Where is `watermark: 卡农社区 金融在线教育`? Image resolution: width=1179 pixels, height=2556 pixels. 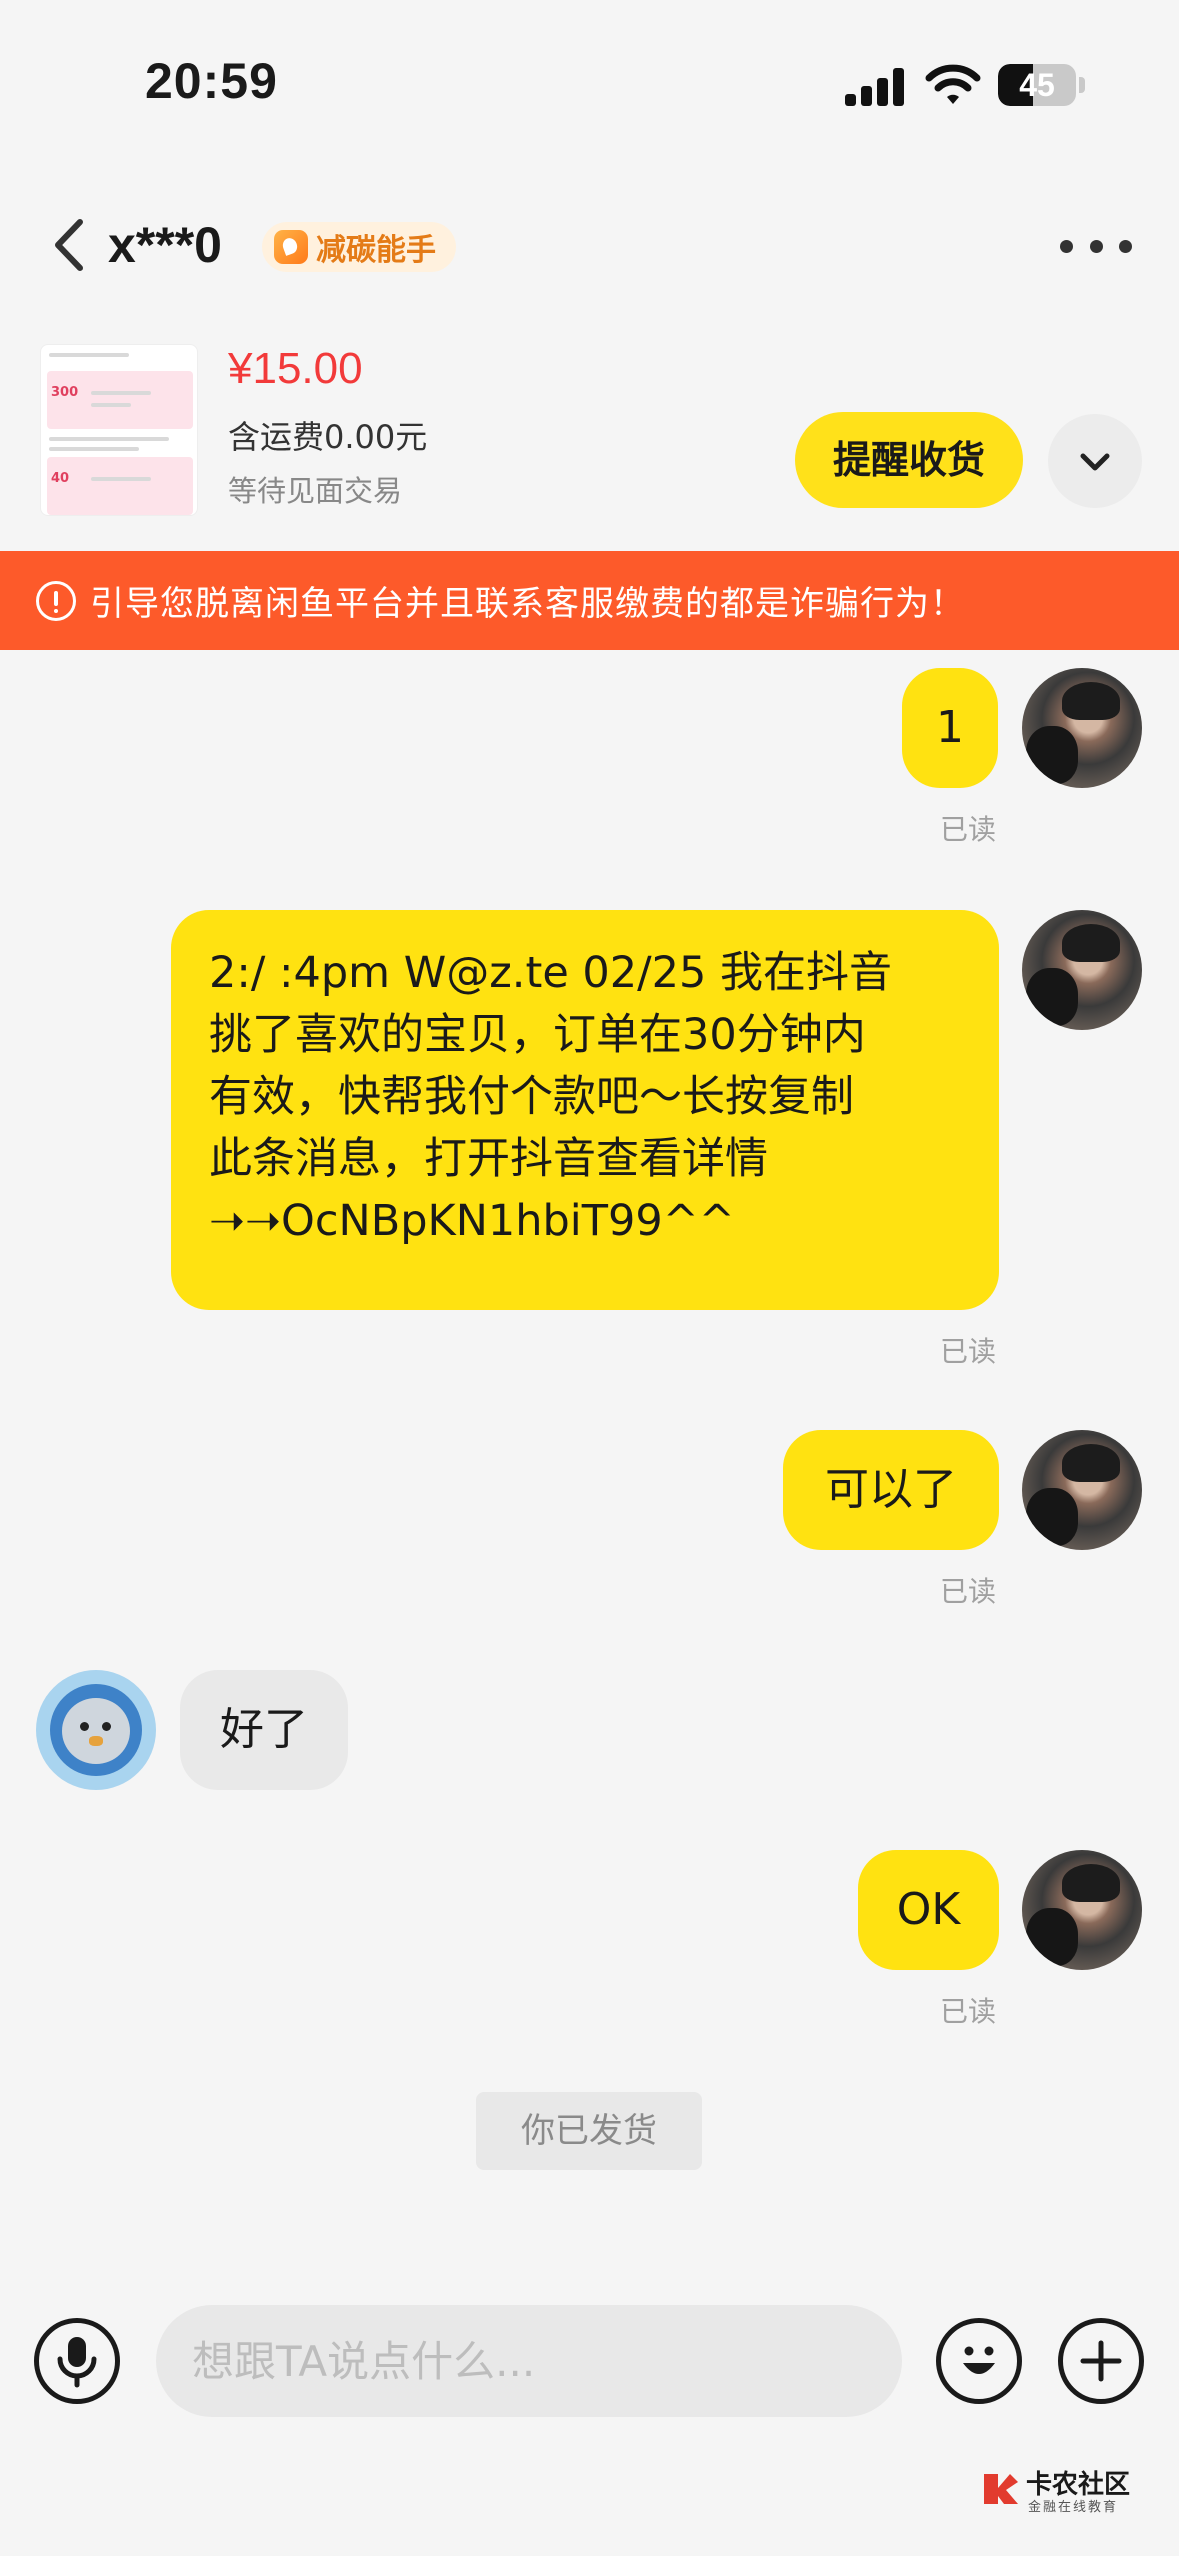
watermark: 卡农社区 金融在线教育 is located at coordinates (1070, 2492).